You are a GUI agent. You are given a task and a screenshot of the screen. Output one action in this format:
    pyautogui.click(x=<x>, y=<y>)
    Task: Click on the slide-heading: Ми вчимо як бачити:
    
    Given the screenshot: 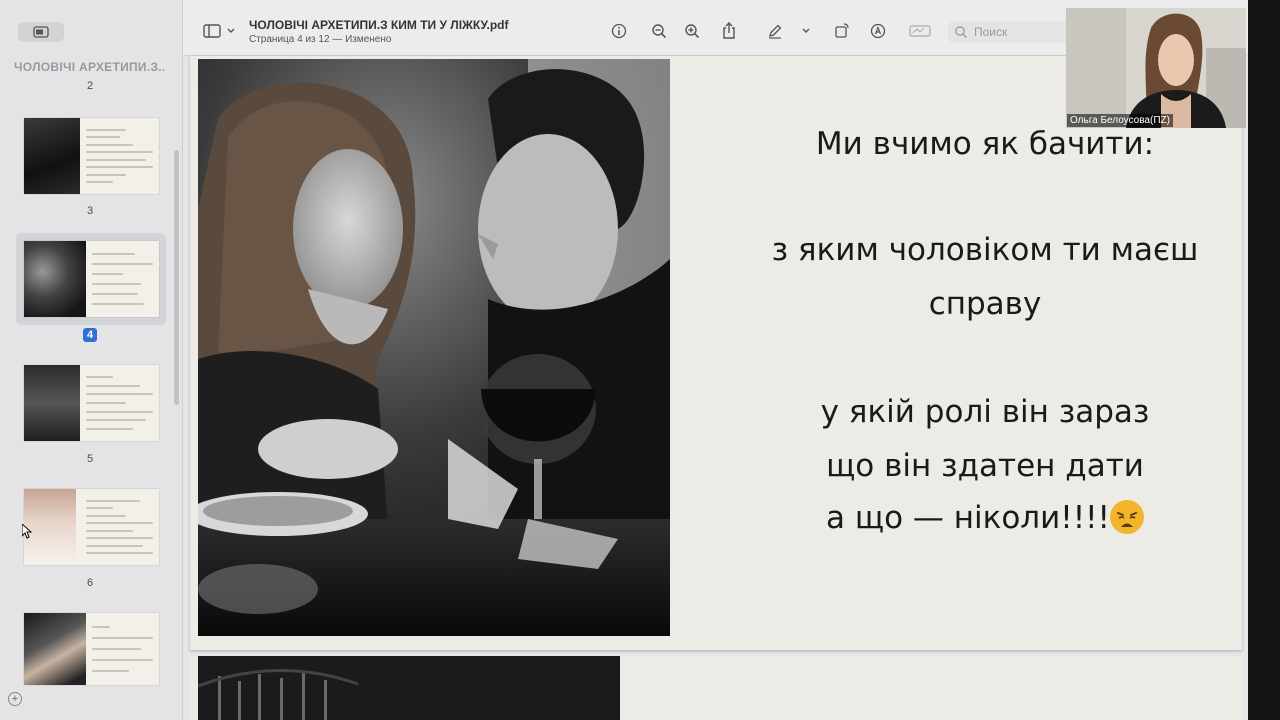 What is the action you would take?
    pyautogui.click(x=985, y=144)
    